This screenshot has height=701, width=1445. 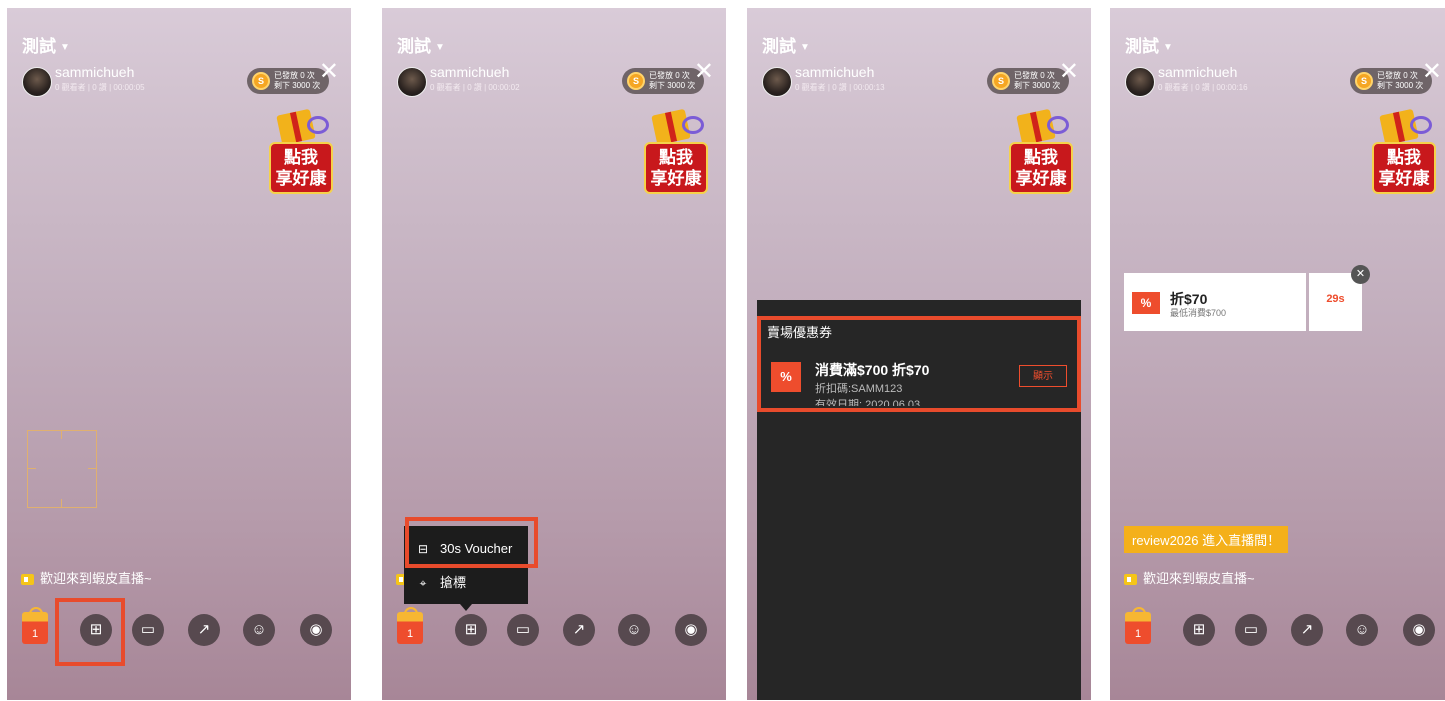 I want to click on join-notice: review2026 進入直播間！, so click(x=1206, y=539).